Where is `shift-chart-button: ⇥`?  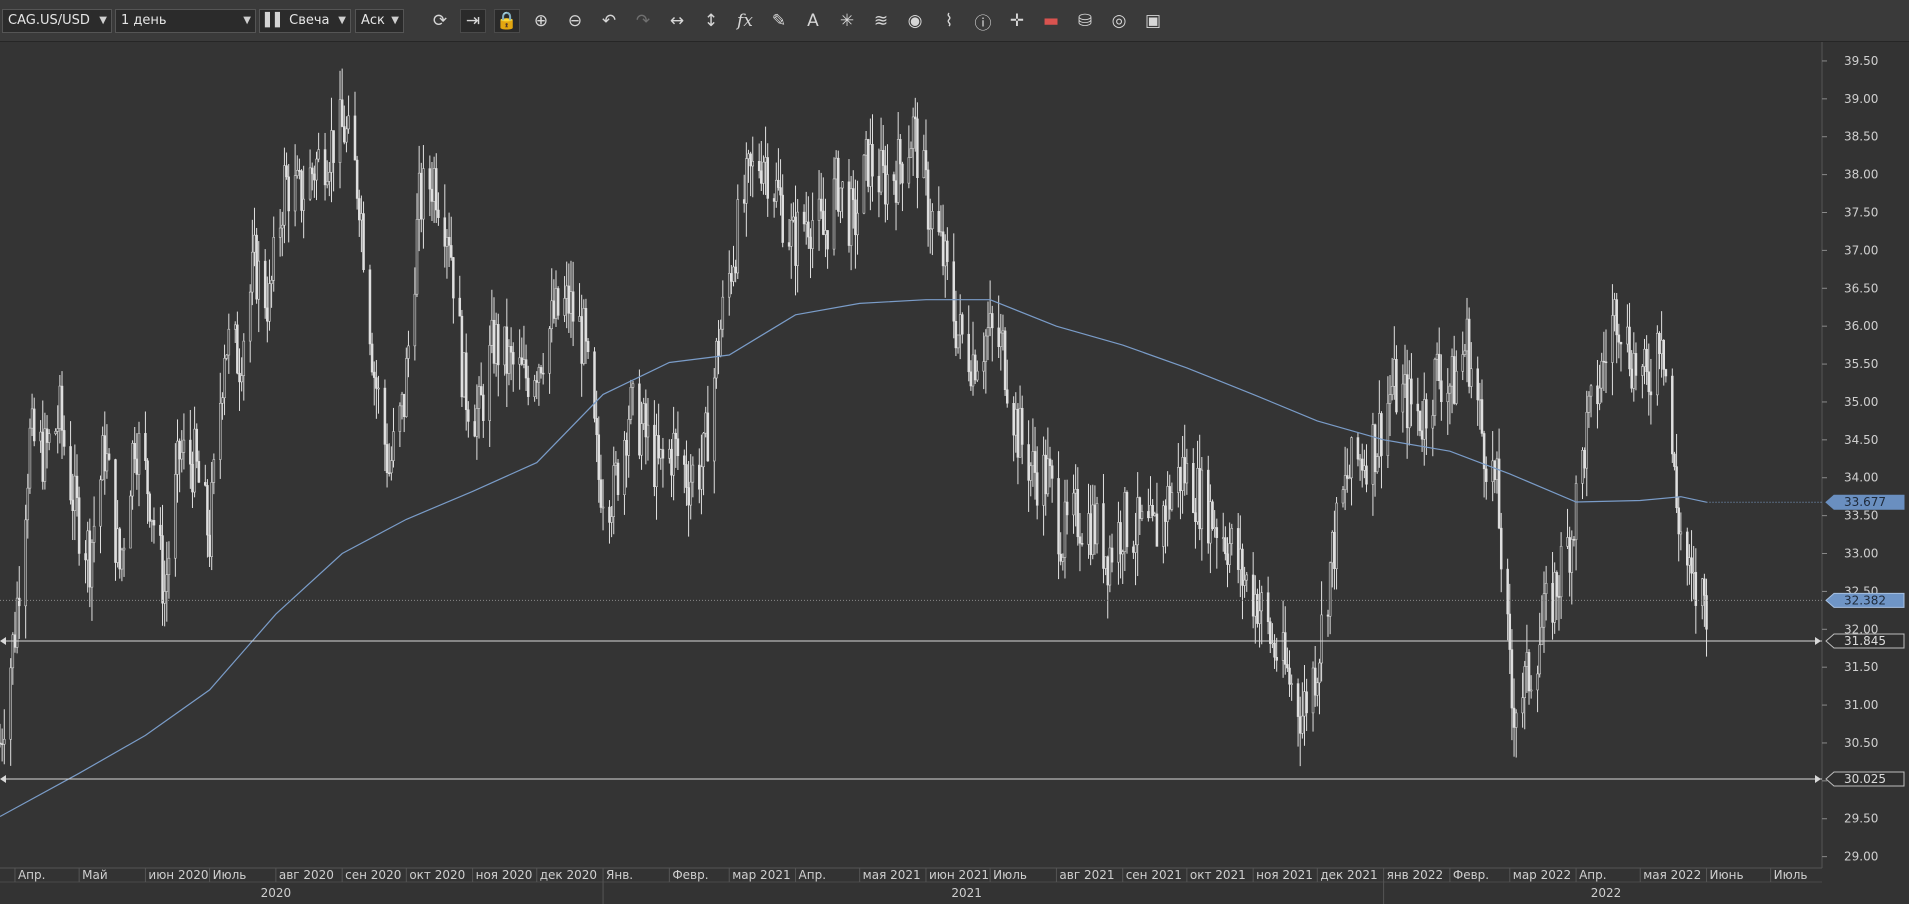 shift-chart-button: ⇥ is located at coordinates (473, 21).